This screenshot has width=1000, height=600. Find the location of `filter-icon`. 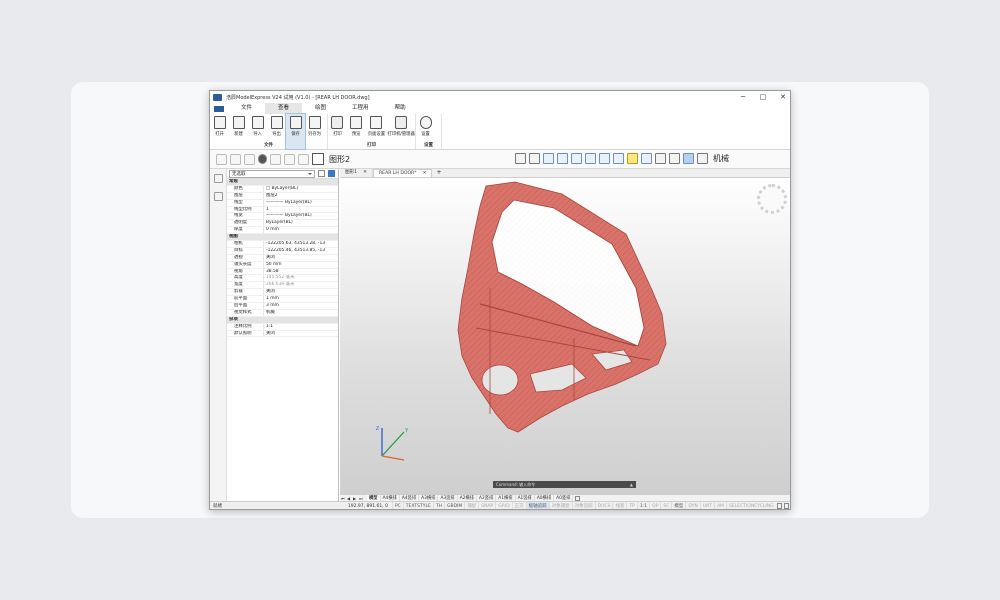

filter-icon is located at coordinates (321, 173).